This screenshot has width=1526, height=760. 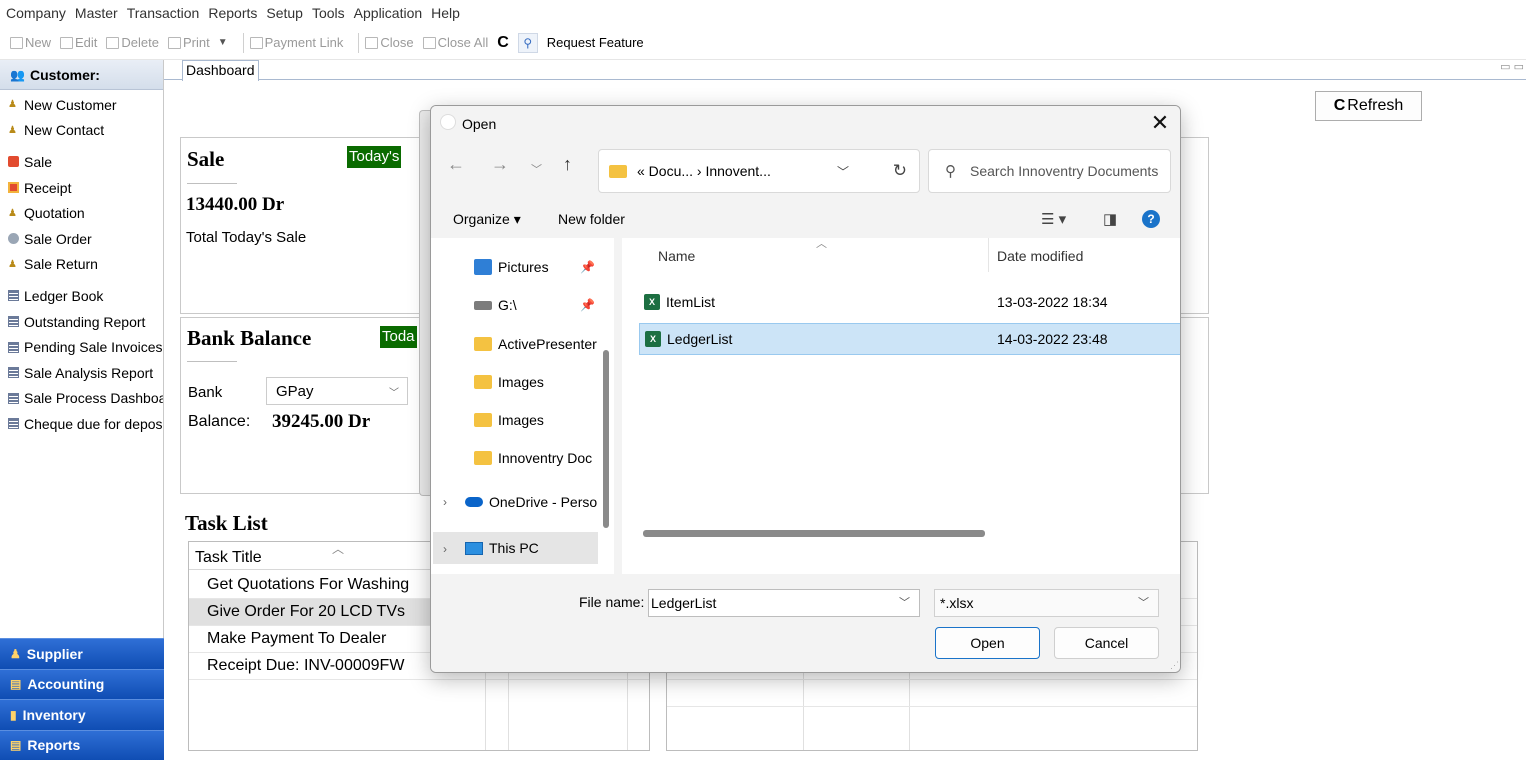 What do you see at coordinates (226, 523) in the screenshot?
I see `task-list-title: Task List` at bounding box center [226, 523].